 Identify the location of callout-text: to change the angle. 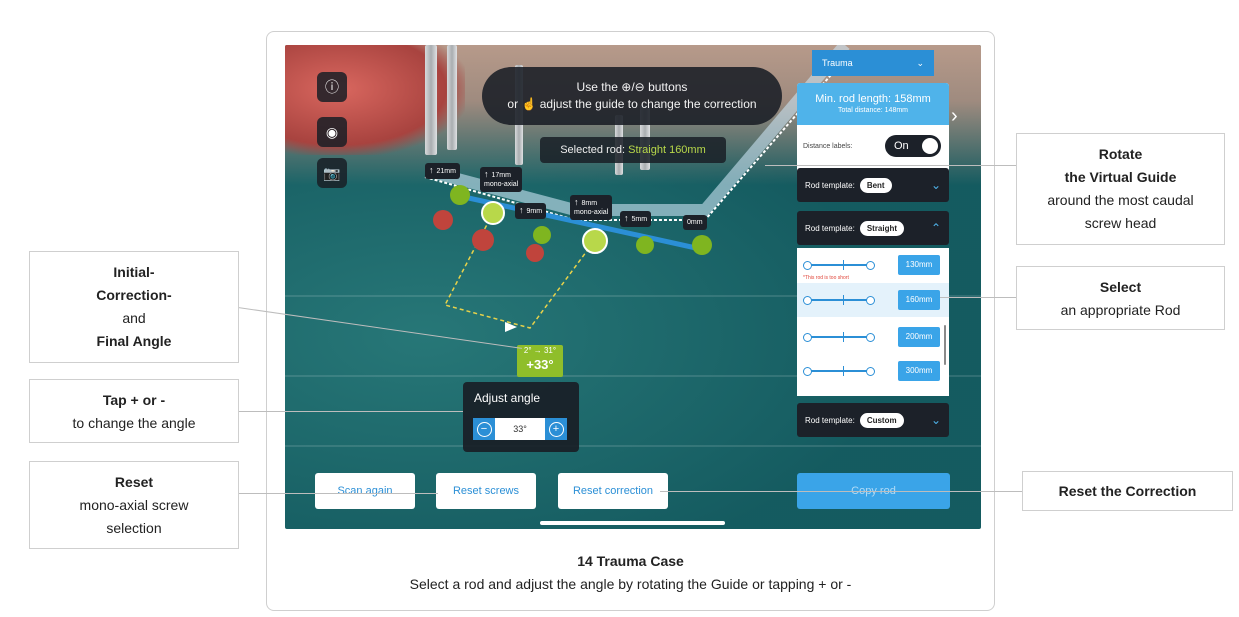
(134, 423).